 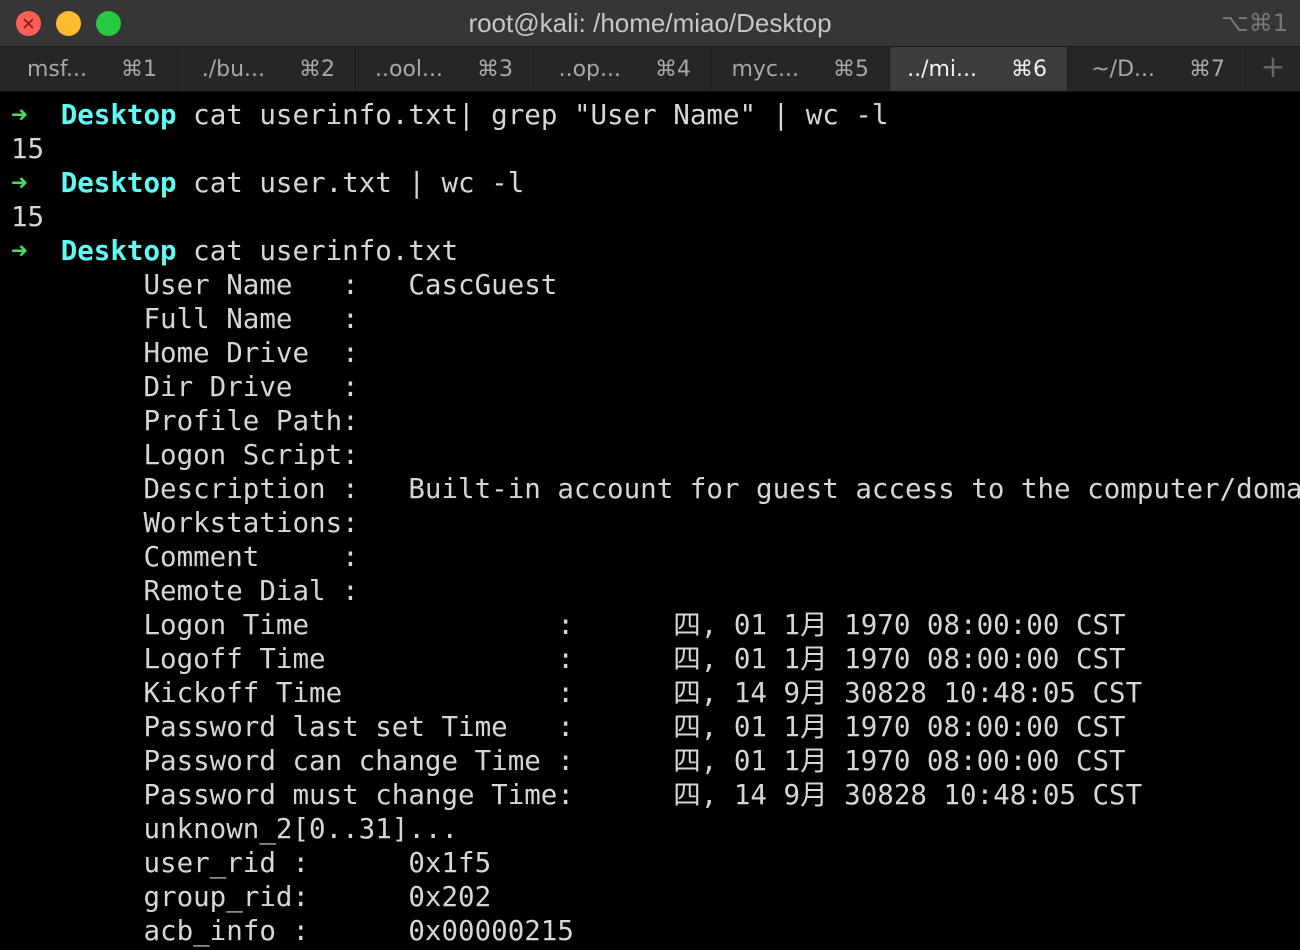 I want to click on tab-shortcut: ⌘6, so click(x=1029, y=69).